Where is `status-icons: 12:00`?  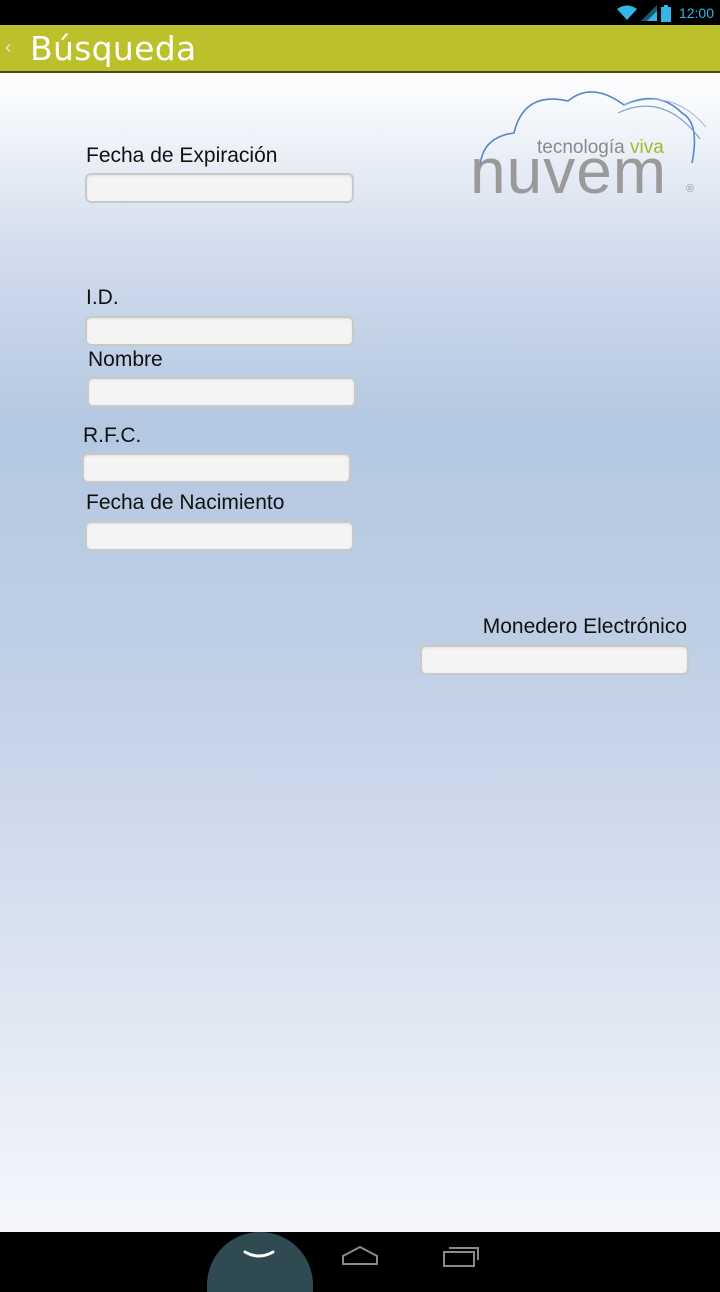 status-icons: 12:00 is located at coordinates (665, 13).